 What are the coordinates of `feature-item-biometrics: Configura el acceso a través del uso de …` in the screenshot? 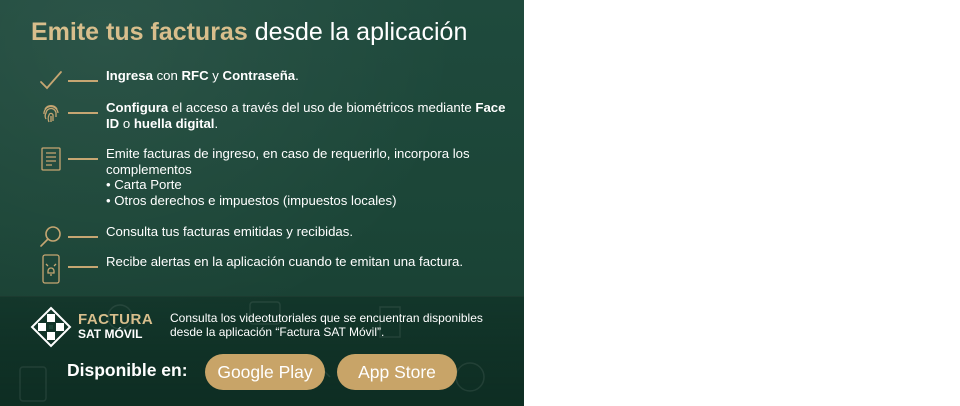 It's located at (272, 115).